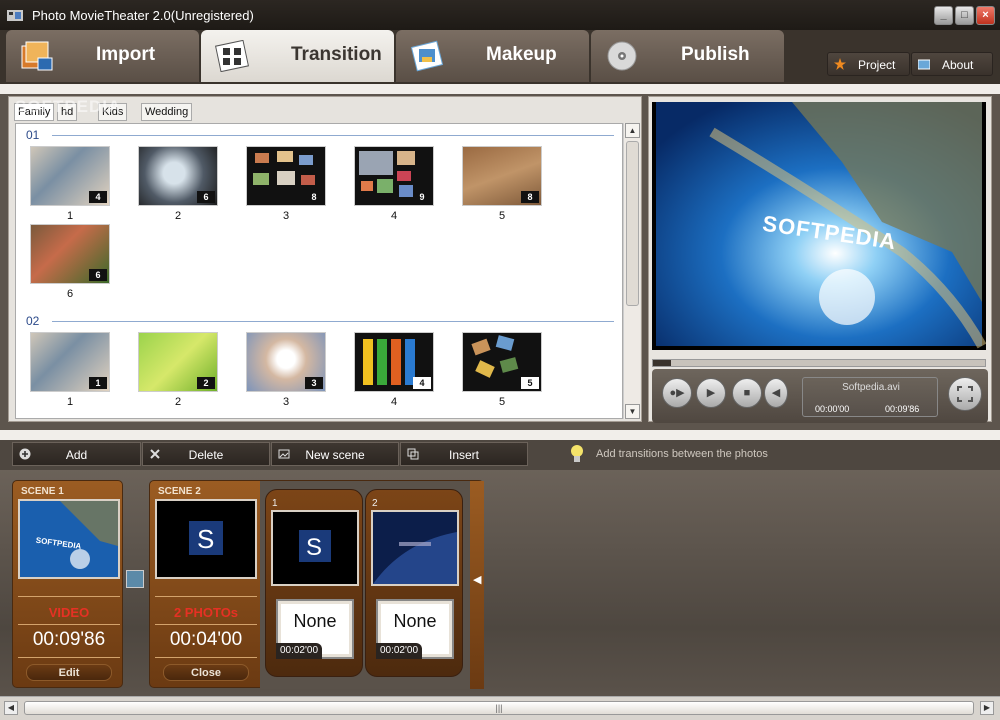 The image size is (1000, 720). I want to click on scene-thumbnail: SOFTPEDIA, so click(69, 539).